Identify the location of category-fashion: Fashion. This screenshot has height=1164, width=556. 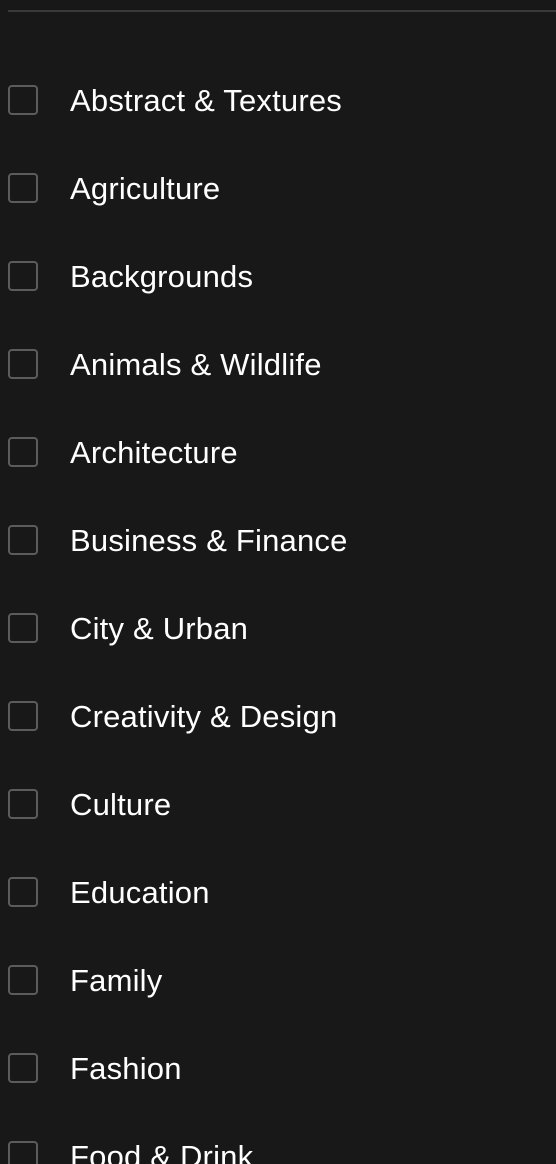
(278, 1068).